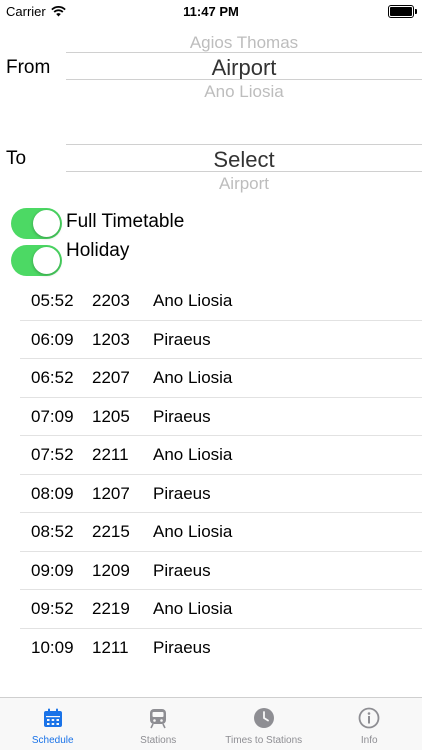 The width and height of the screenshot is (422, 750). I want to click on holiday-label: Holiday, so click(98, 250).